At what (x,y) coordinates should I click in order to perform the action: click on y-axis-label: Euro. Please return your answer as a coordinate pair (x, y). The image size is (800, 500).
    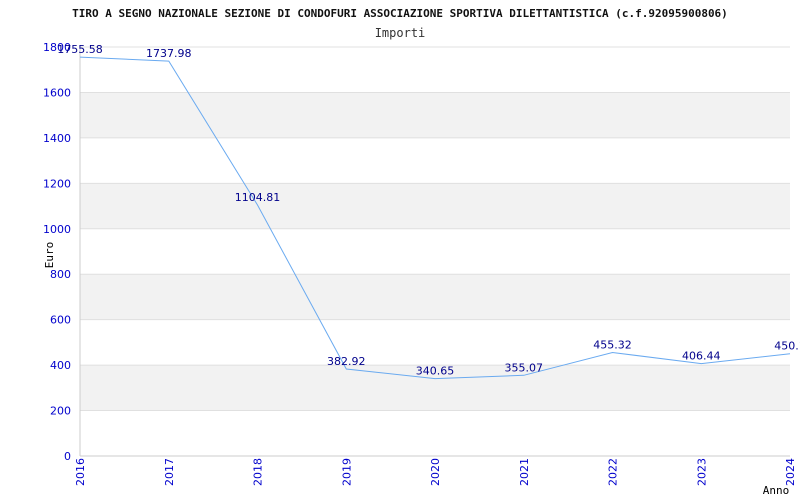
    Looking at the image, I should click on (49, 255).